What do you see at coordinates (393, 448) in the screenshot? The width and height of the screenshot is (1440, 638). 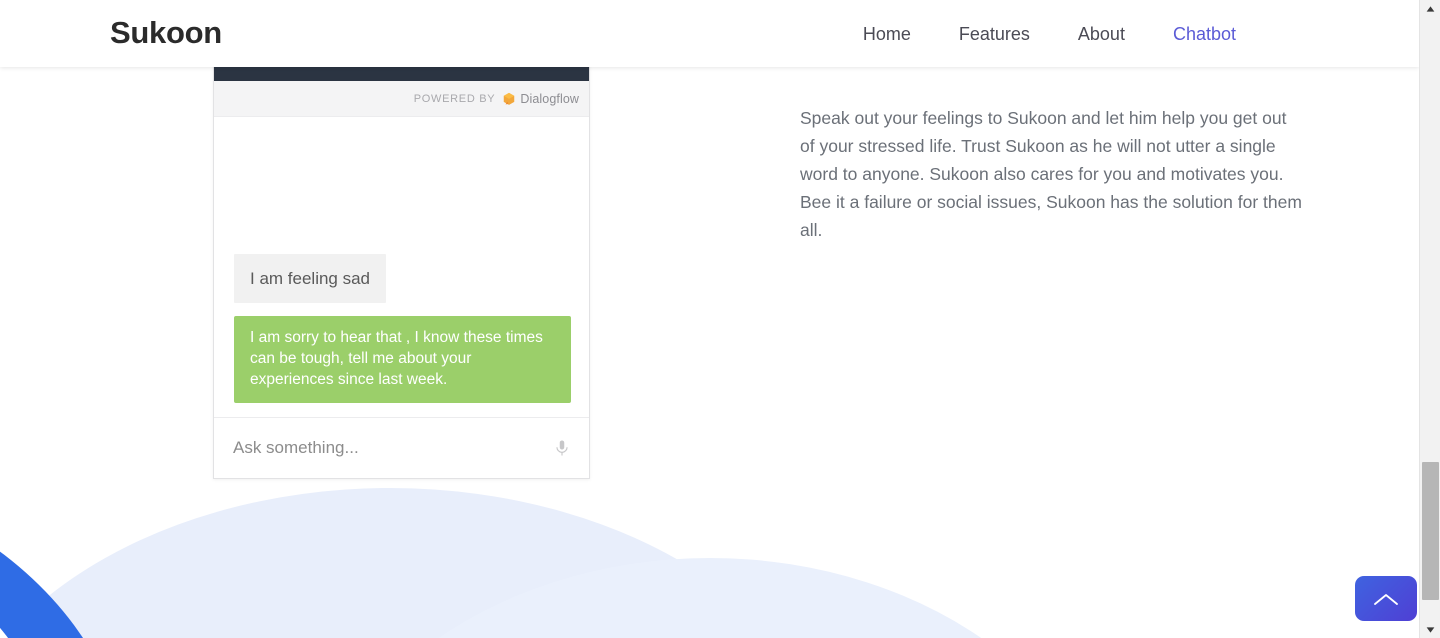 I see `chat-input` at bounding box center [393, 448].